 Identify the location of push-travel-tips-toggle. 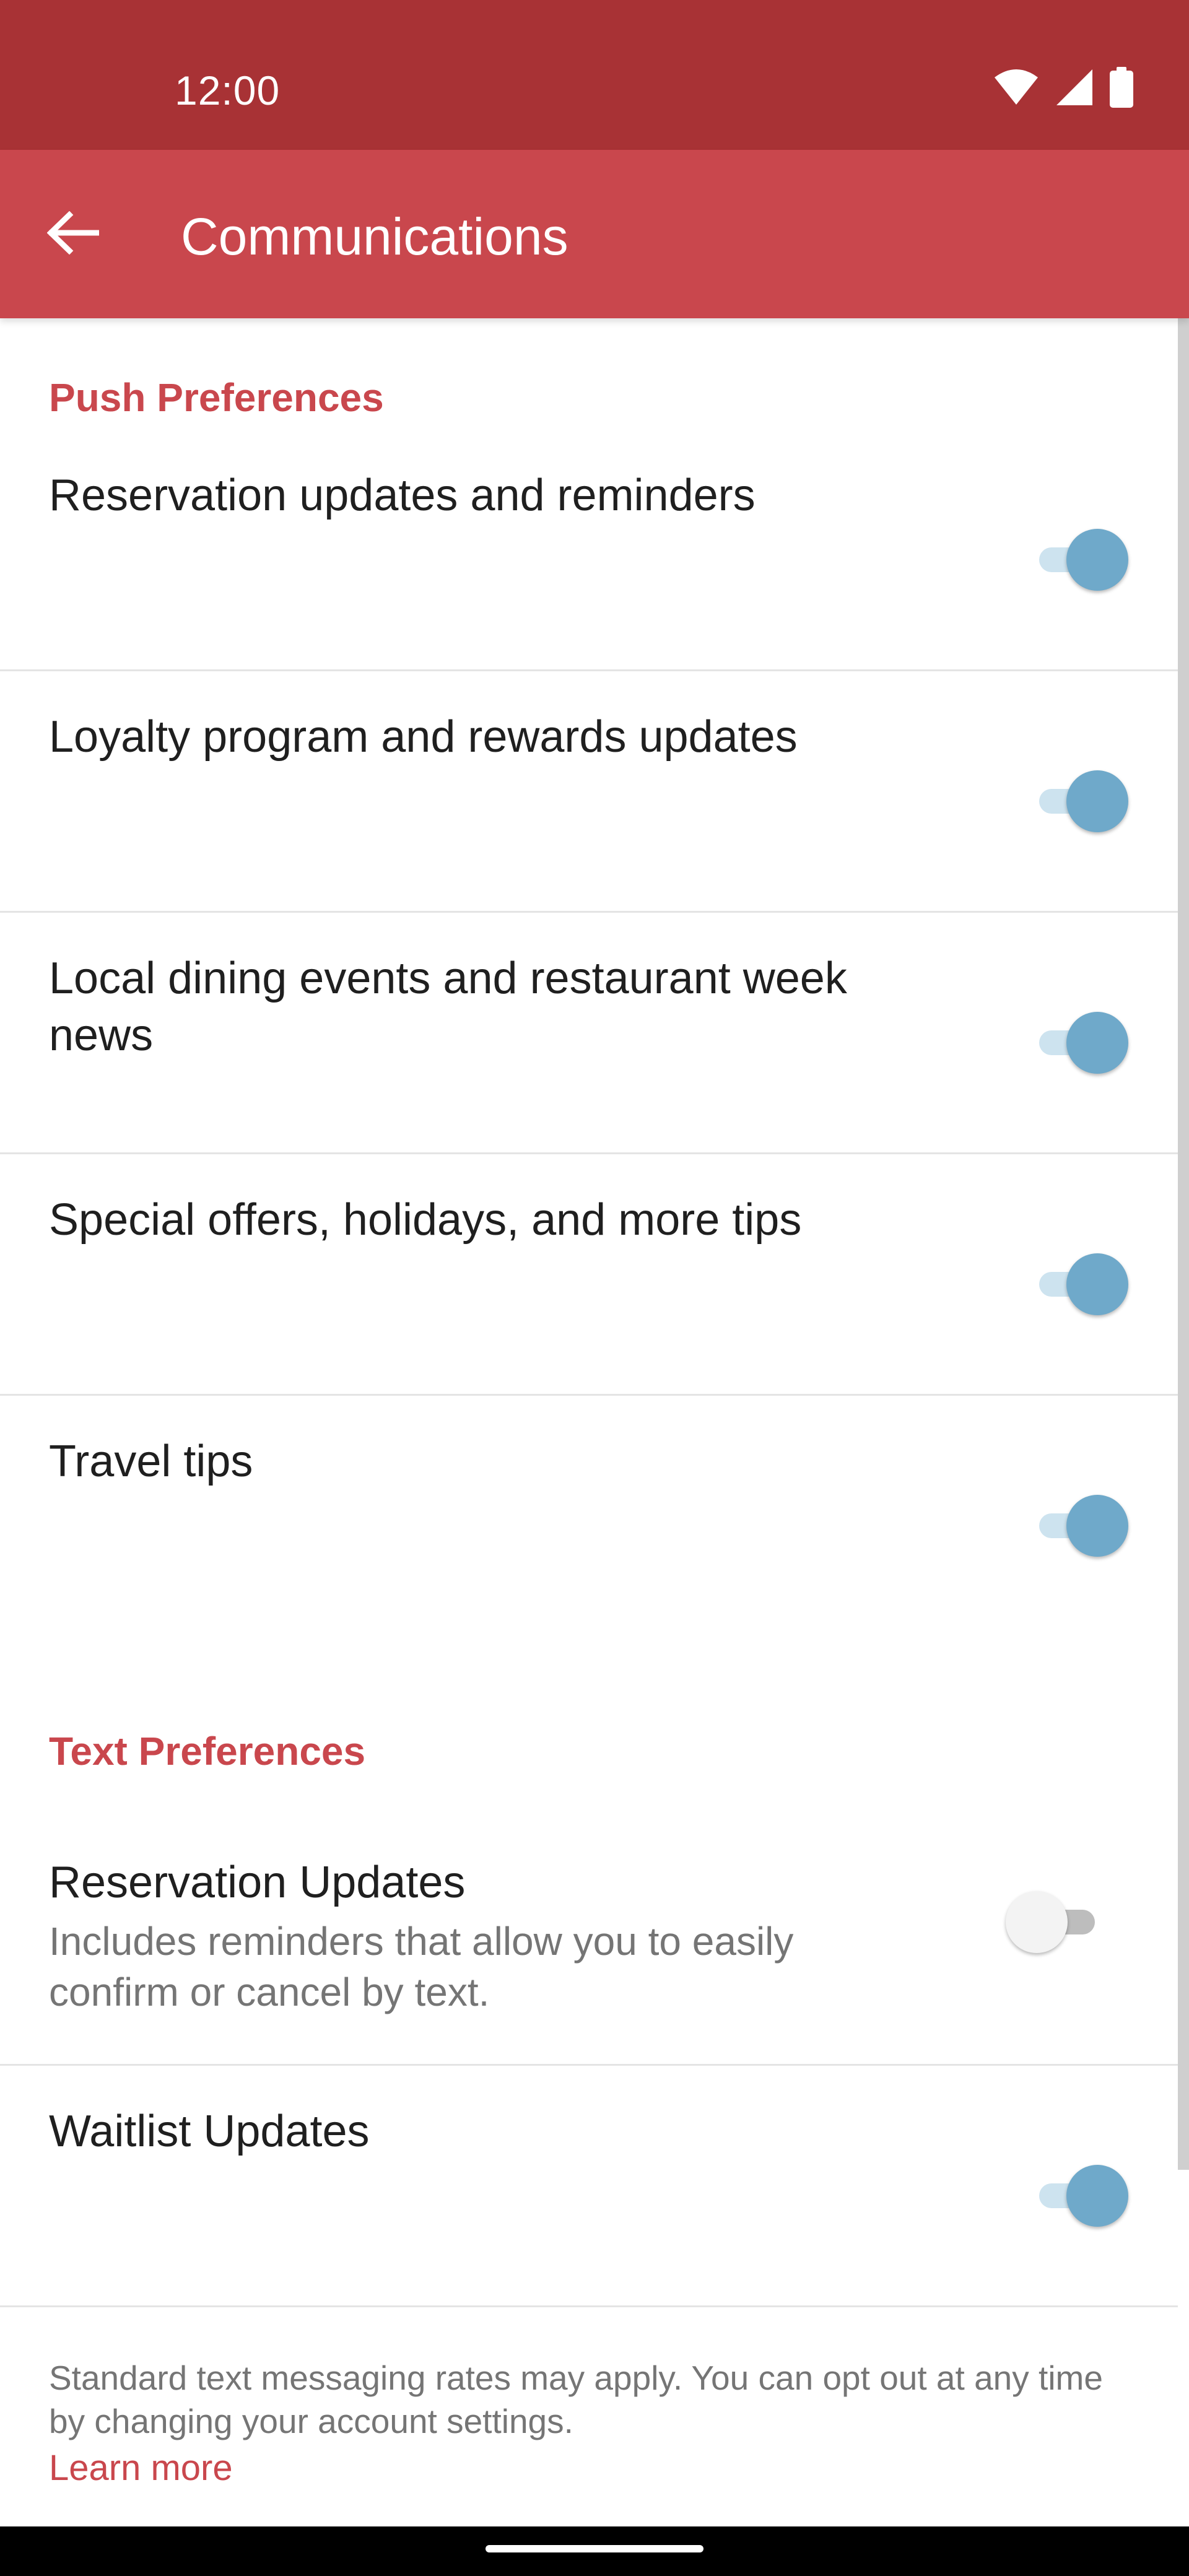
(1079, 1526).